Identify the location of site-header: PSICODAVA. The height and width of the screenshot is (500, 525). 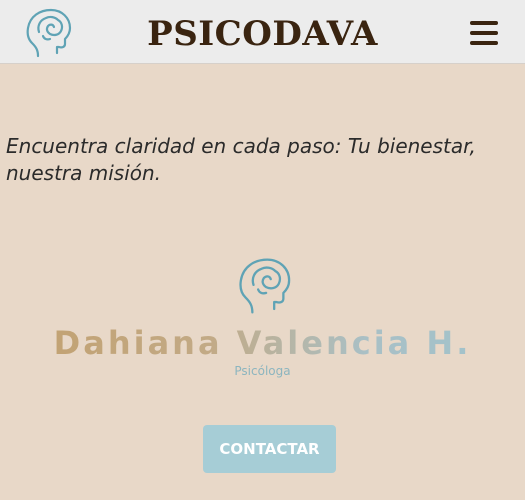
(262, 32).